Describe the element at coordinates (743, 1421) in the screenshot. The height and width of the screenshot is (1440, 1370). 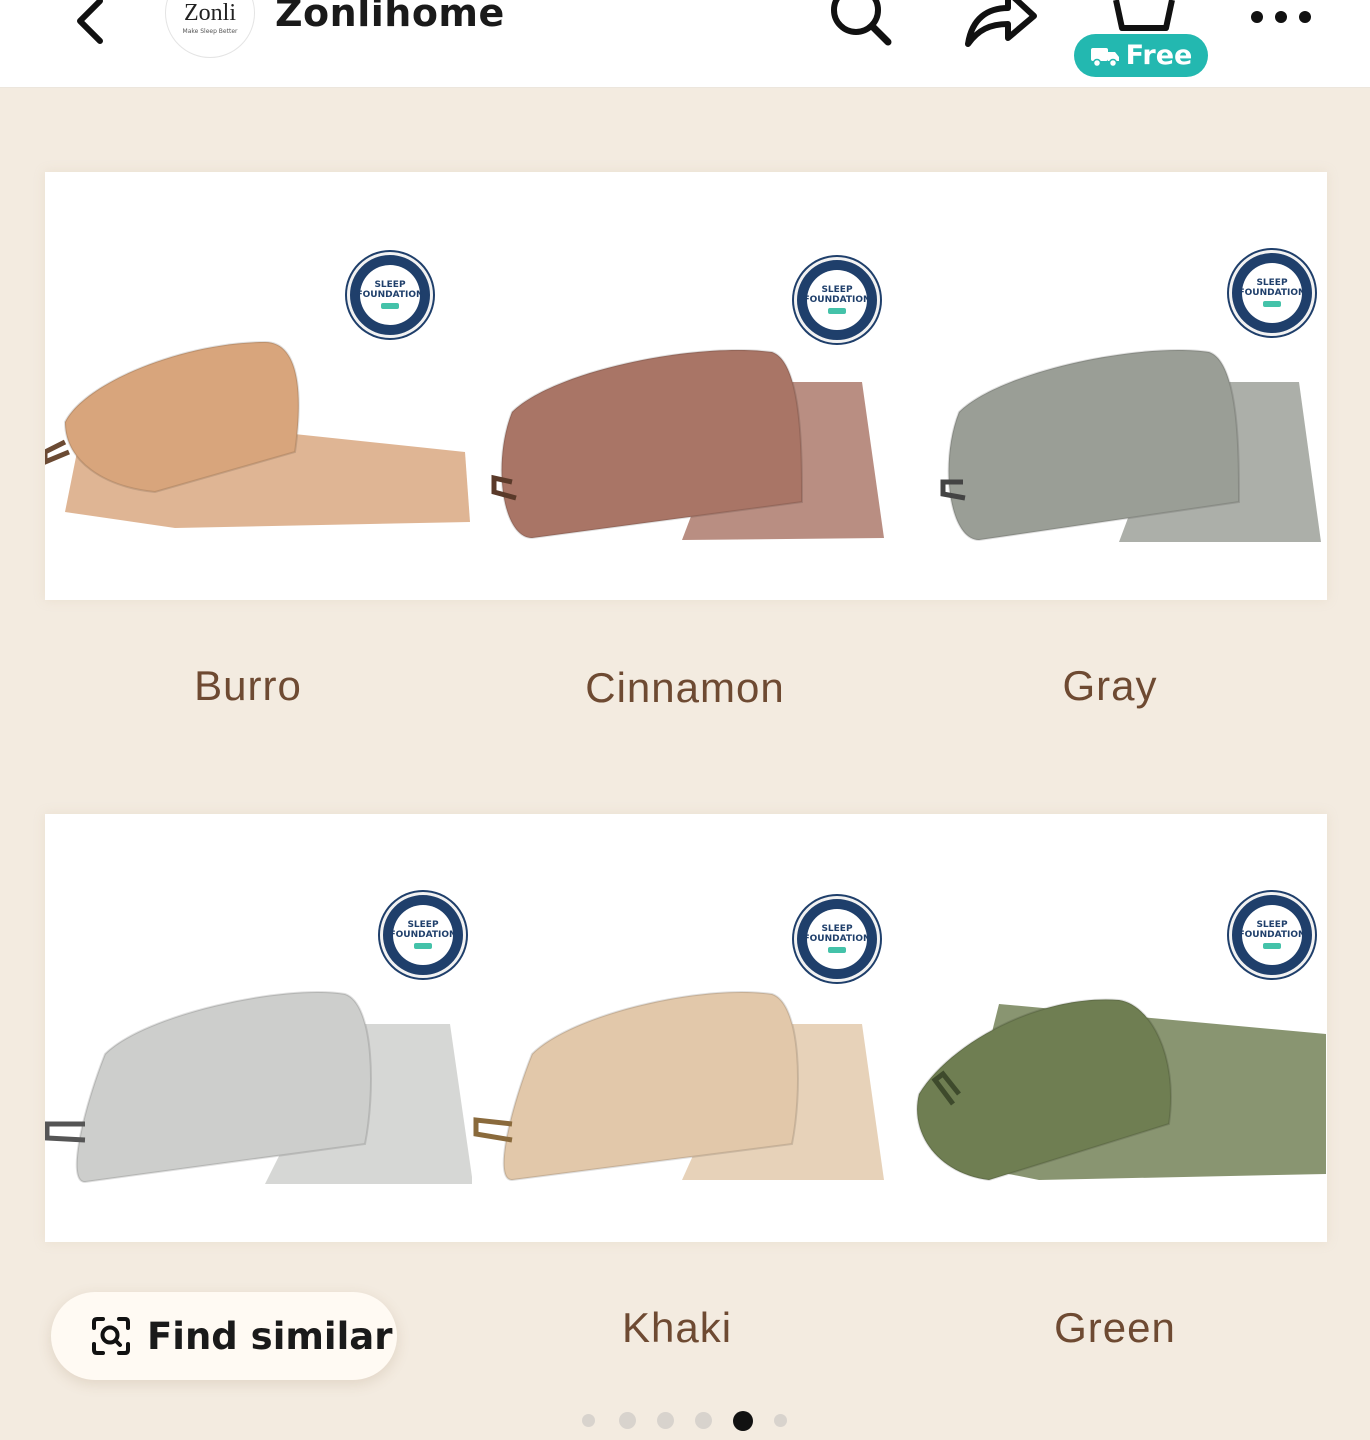
I see `pagination-dot-active` at that location.